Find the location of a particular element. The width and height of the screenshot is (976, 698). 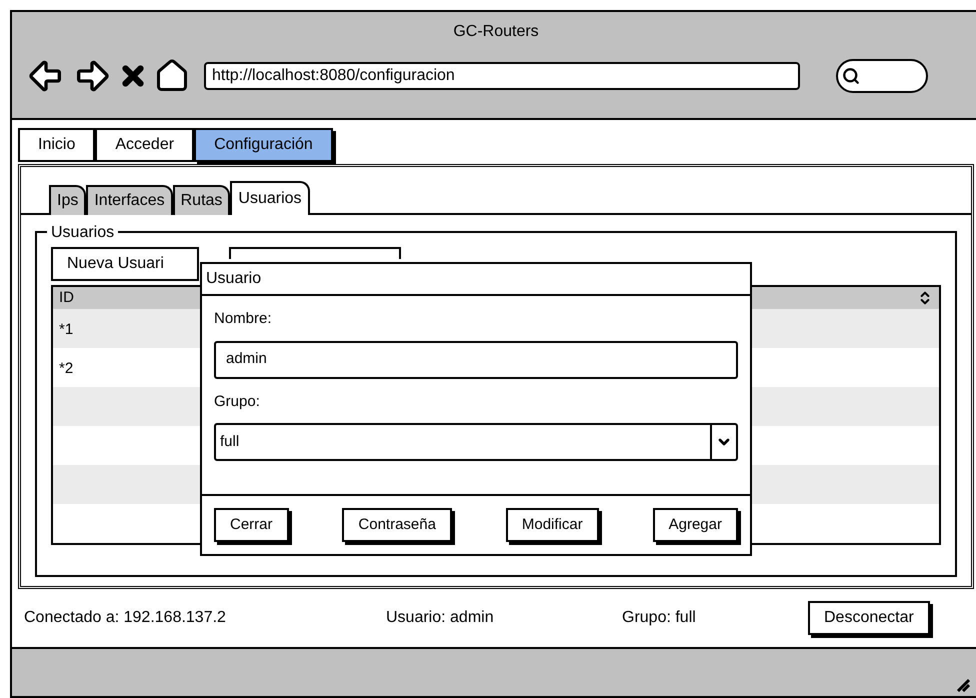

column-header: ID is located at coordinates (66, 298).